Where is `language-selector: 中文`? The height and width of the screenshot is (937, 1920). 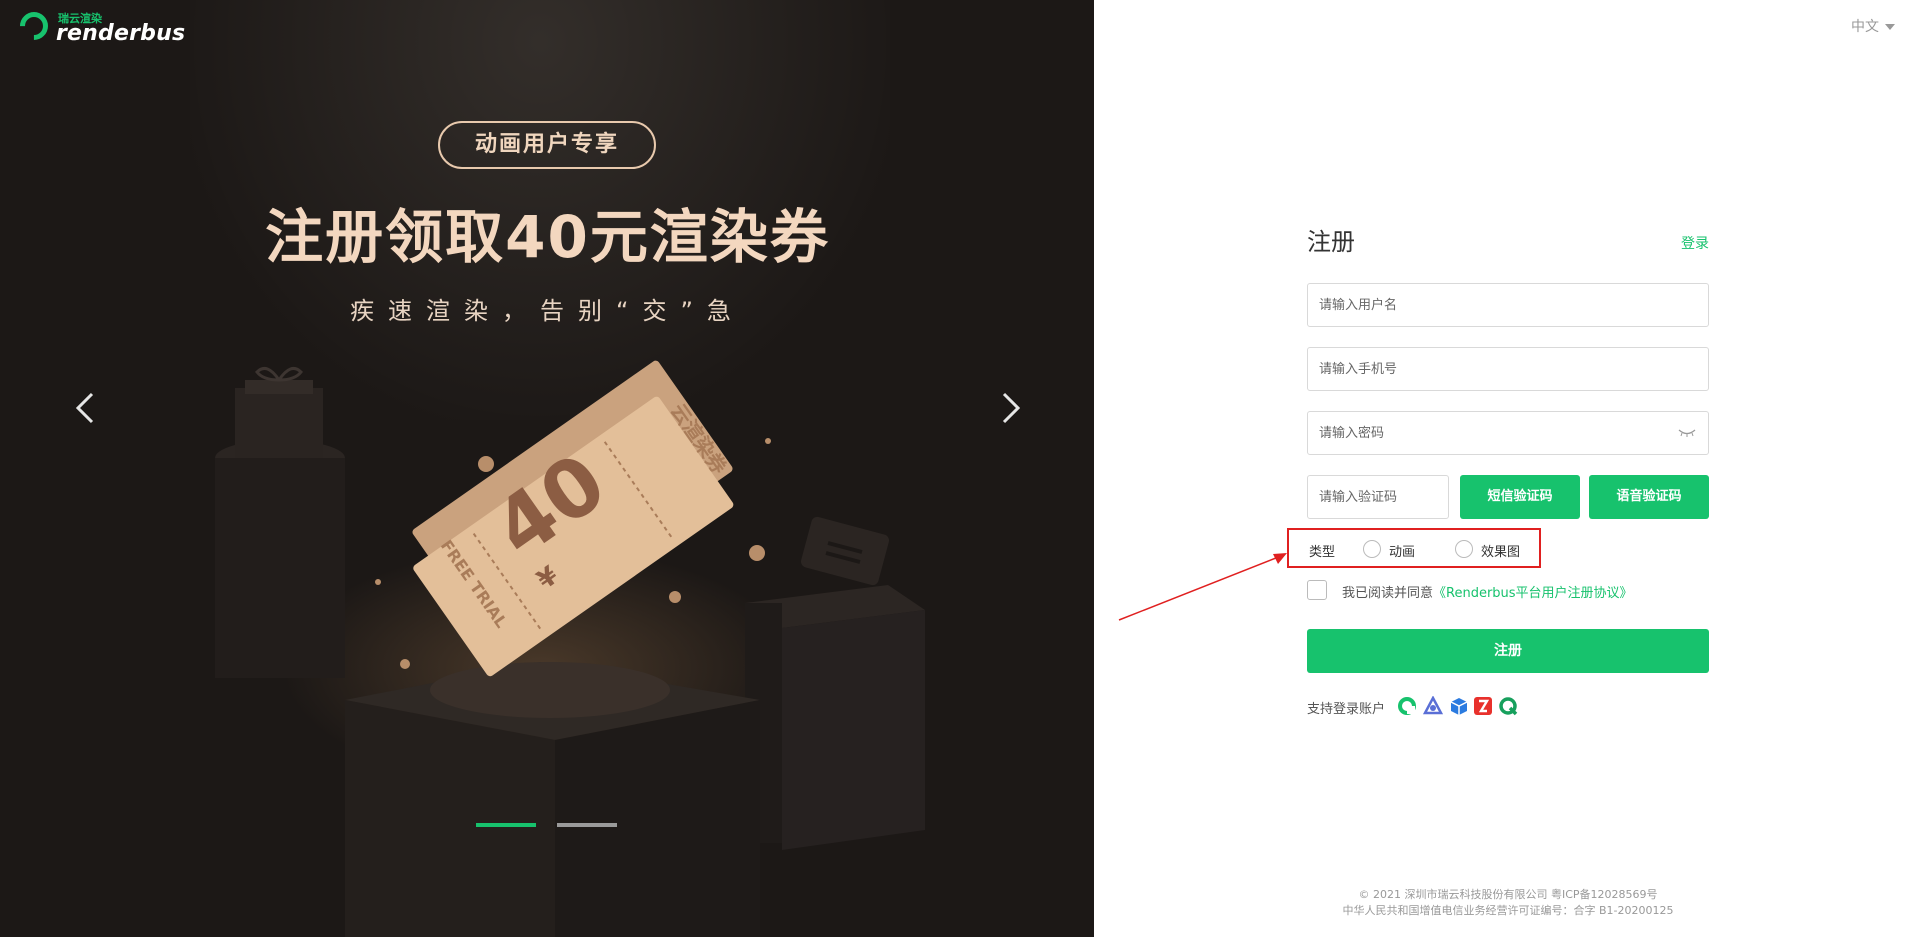 language-selector: 中文 is located at coordinates (1873, 26).